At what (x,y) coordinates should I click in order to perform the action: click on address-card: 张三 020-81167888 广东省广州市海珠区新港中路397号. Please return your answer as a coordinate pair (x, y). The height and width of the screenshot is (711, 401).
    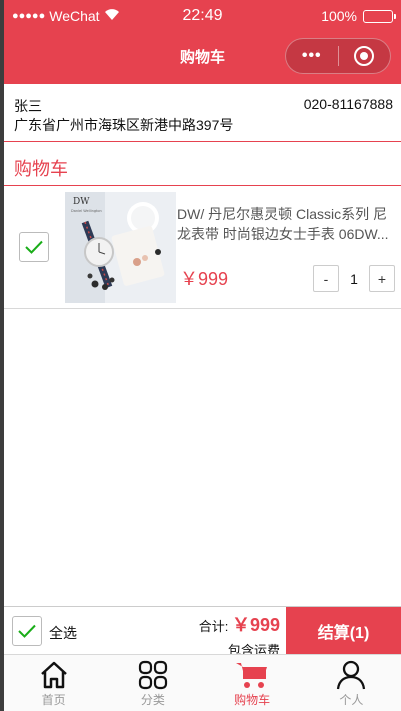
    Looking at the image, I should click on (202, 113).